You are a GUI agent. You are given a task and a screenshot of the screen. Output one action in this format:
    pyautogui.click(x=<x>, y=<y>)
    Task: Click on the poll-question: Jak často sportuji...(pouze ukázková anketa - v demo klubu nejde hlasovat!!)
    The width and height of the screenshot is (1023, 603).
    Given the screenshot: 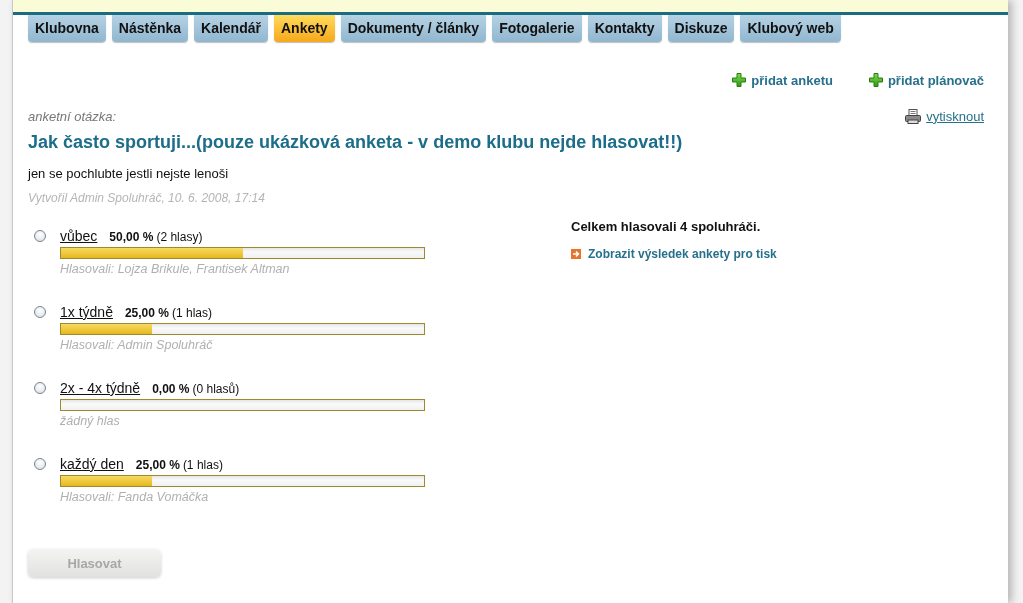 What is the action you would take?
    pyautogui.click(x=356, y=142)
    